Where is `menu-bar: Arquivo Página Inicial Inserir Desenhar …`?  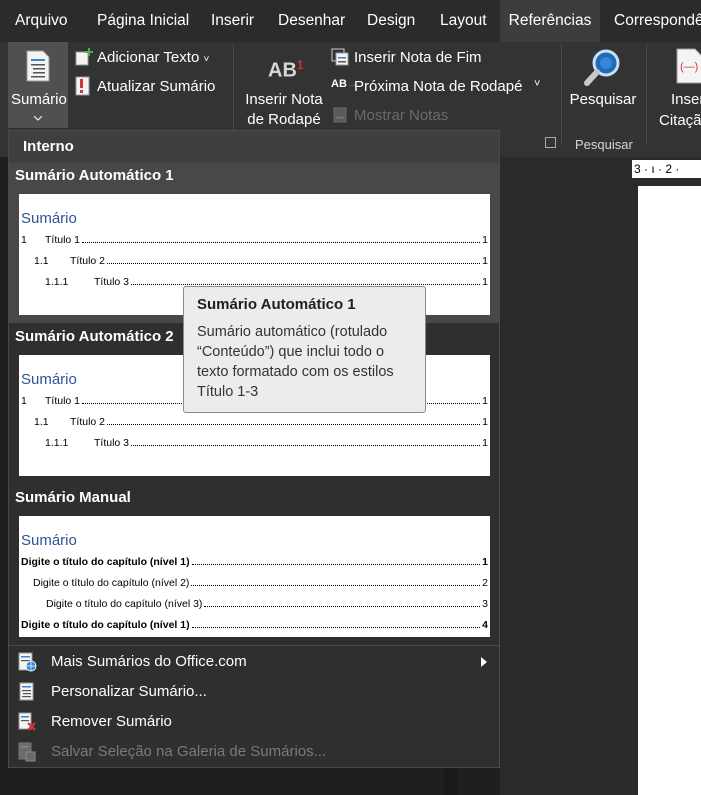 menu-bar: Arquivo Página Inicial Inserir Desenhar … is located at coordinates (350, 21).